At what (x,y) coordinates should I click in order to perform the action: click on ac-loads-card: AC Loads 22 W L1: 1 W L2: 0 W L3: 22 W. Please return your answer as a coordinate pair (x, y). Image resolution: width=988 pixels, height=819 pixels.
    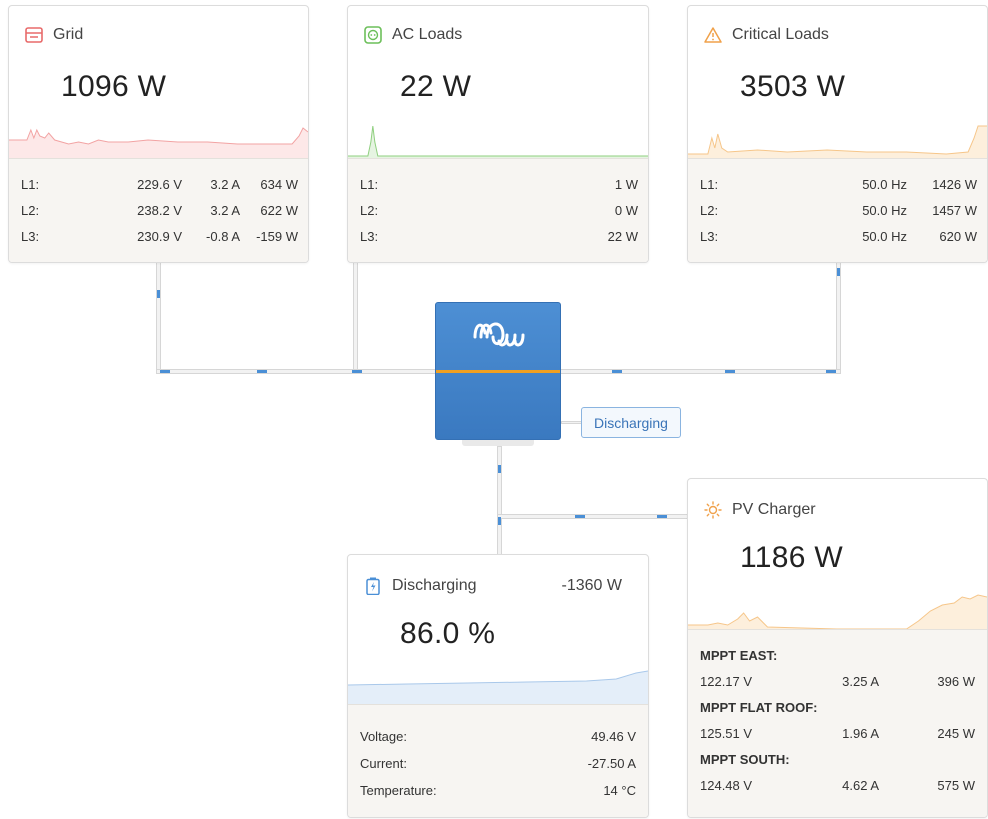
    Looking at the image, I should click on (498, 134).